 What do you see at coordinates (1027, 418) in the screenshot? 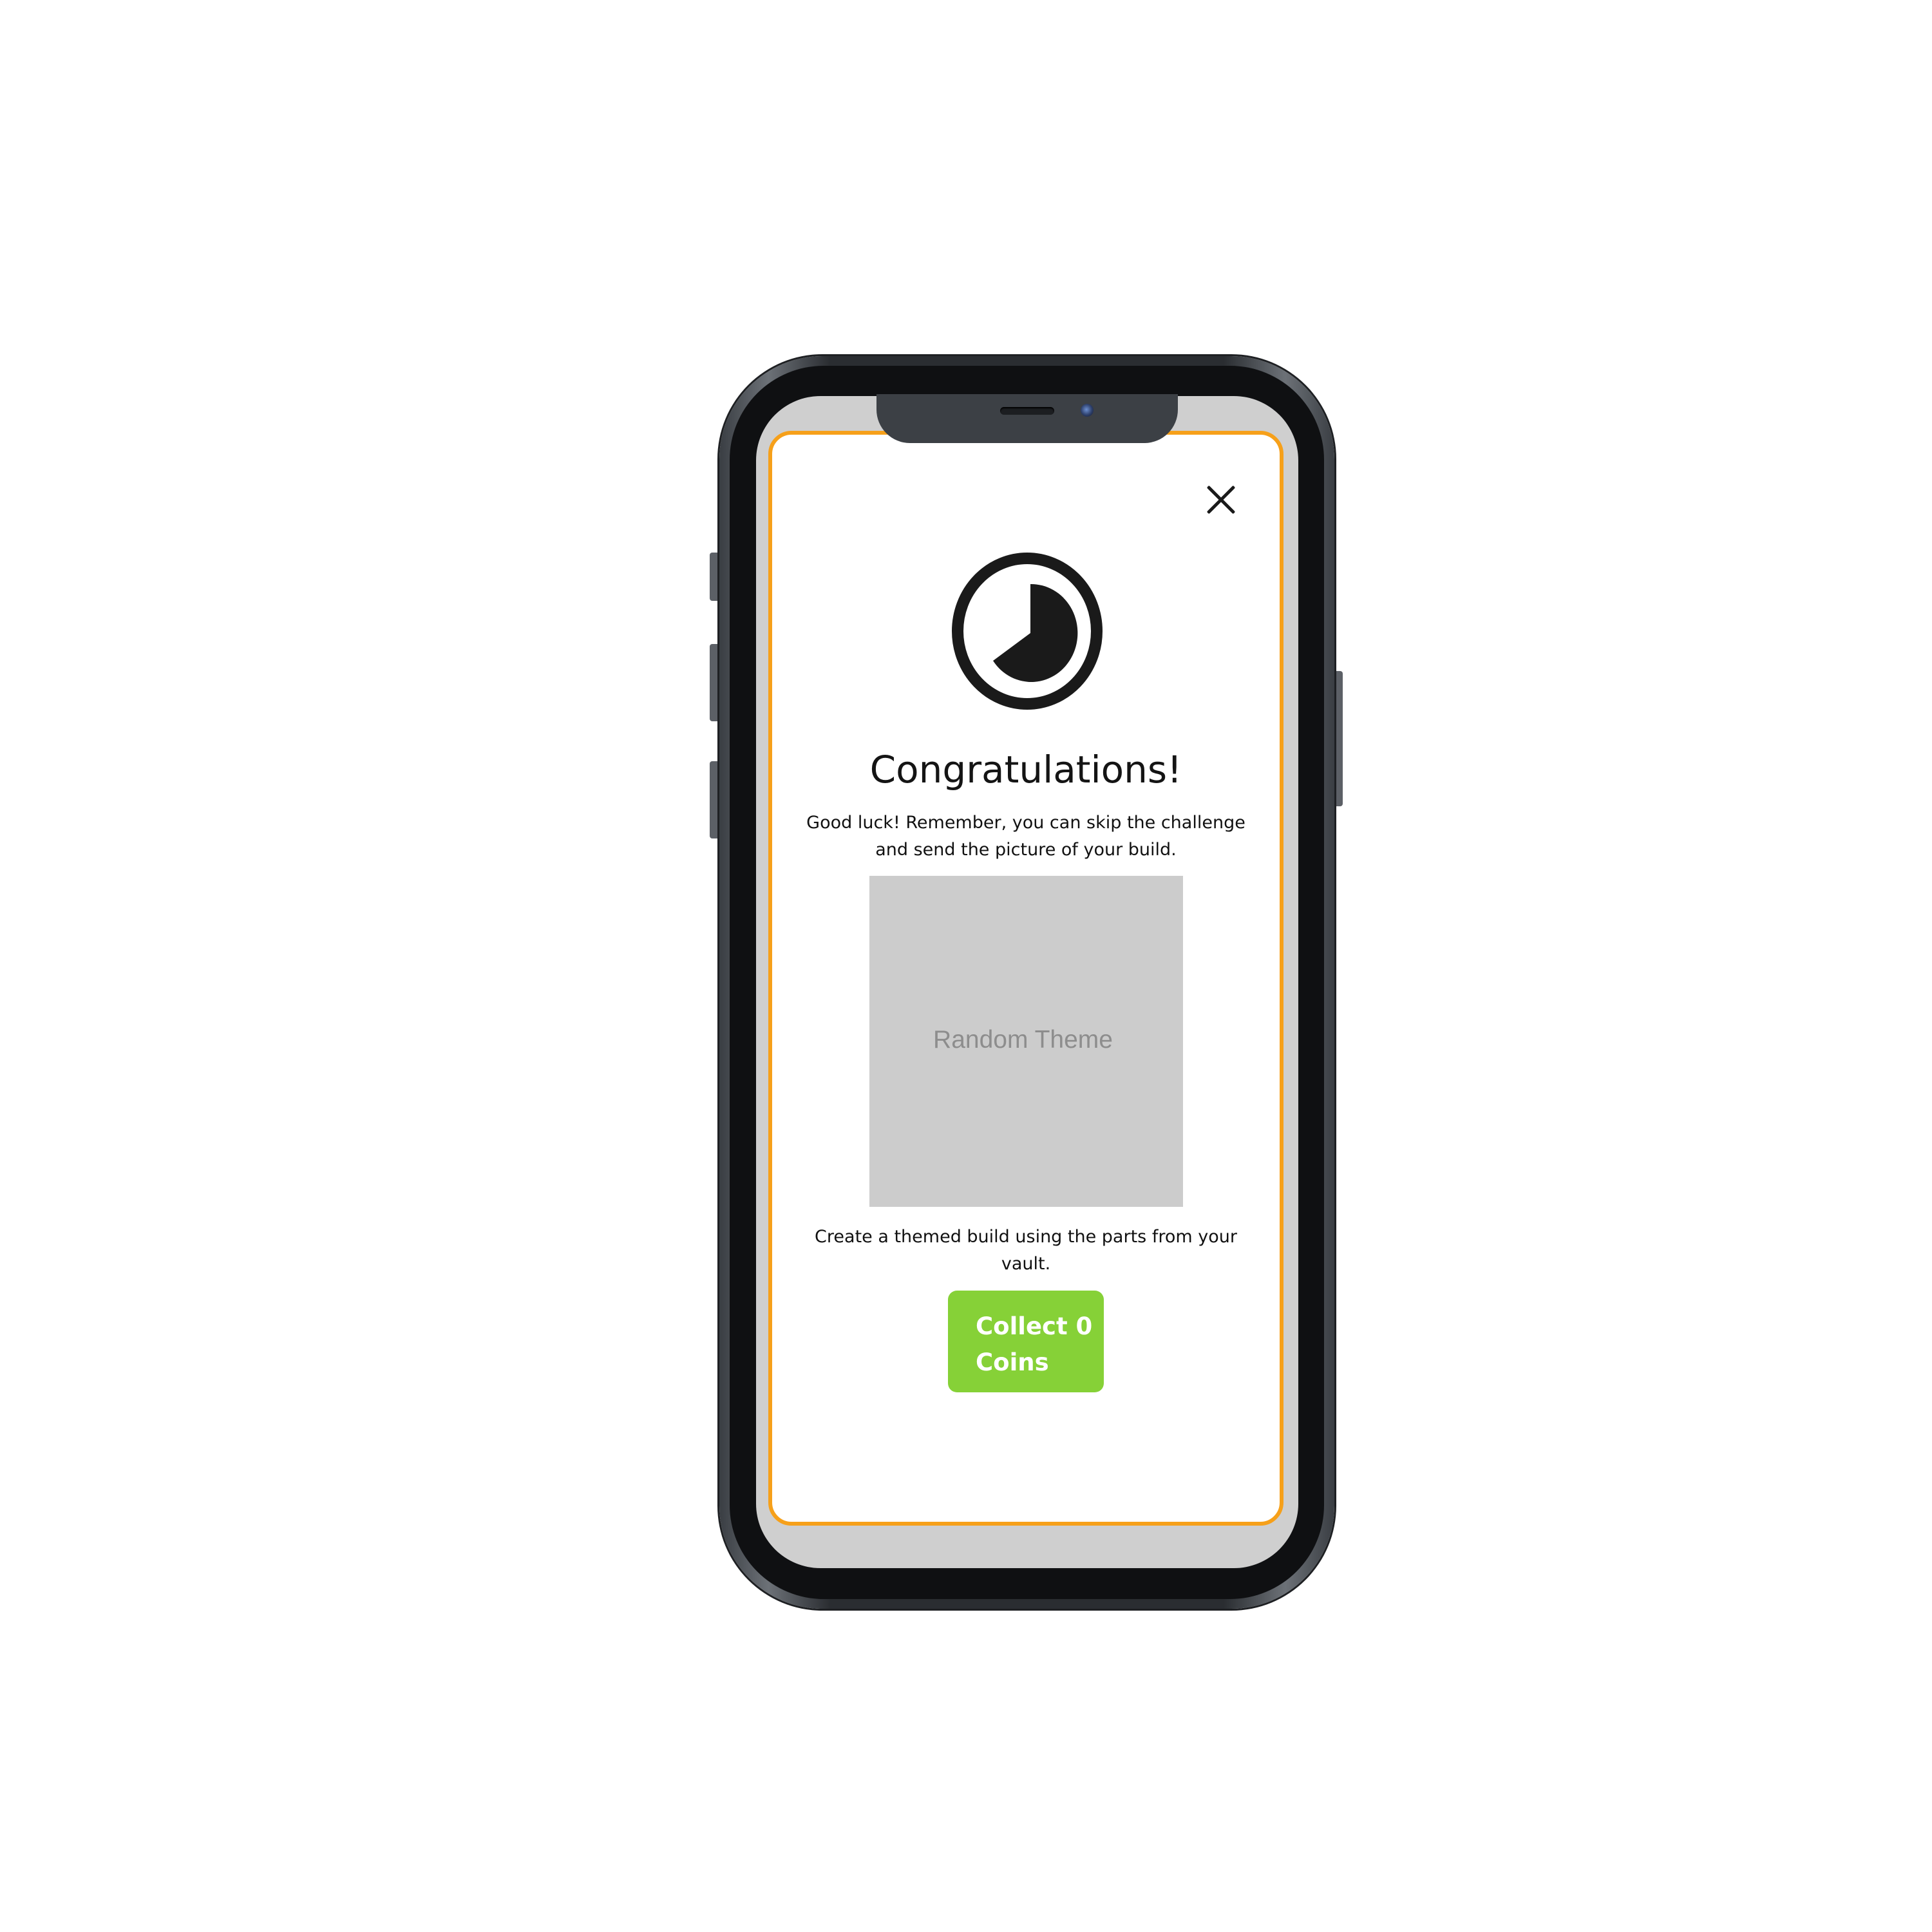
I see `phone-notch` at bounding box center [1027, 418].